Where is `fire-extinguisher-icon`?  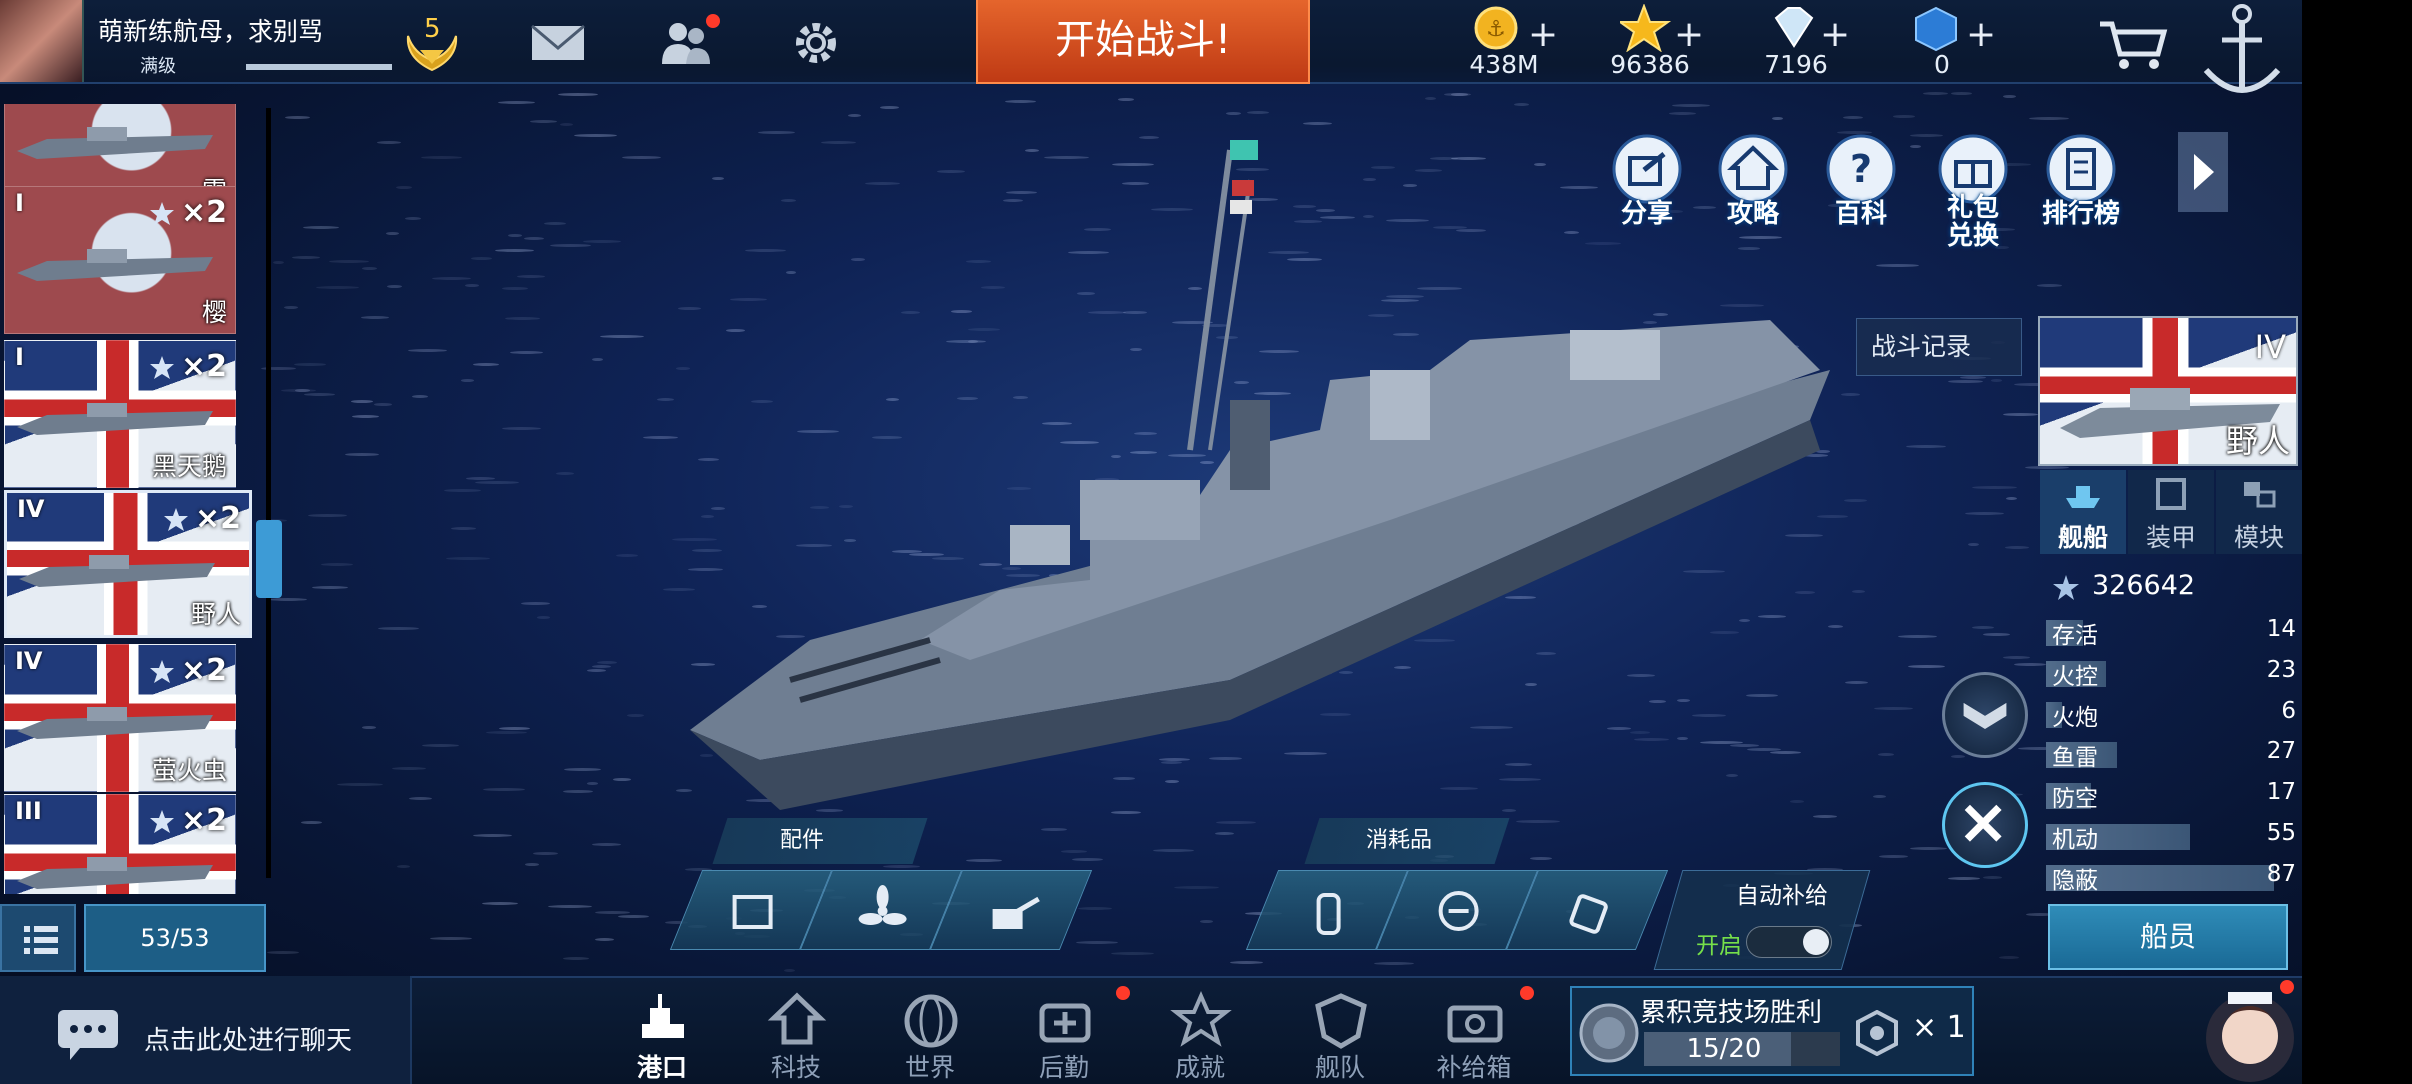
fire-extinguisher-icon is located at coordinates (1328, 914).